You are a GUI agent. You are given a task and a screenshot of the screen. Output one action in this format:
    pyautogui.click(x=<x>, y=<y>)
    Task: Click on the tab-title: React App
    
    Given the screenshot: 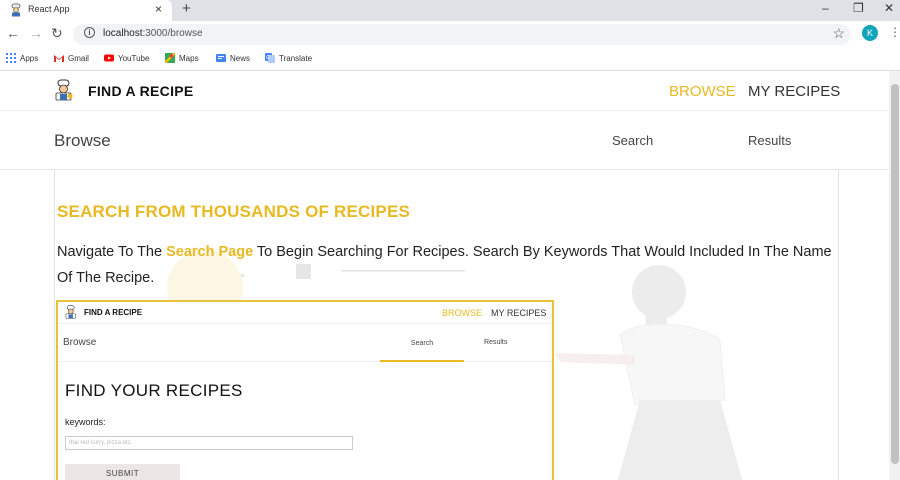 What is the action you would take?
    pyautogui.click(x=49, y=9)
    